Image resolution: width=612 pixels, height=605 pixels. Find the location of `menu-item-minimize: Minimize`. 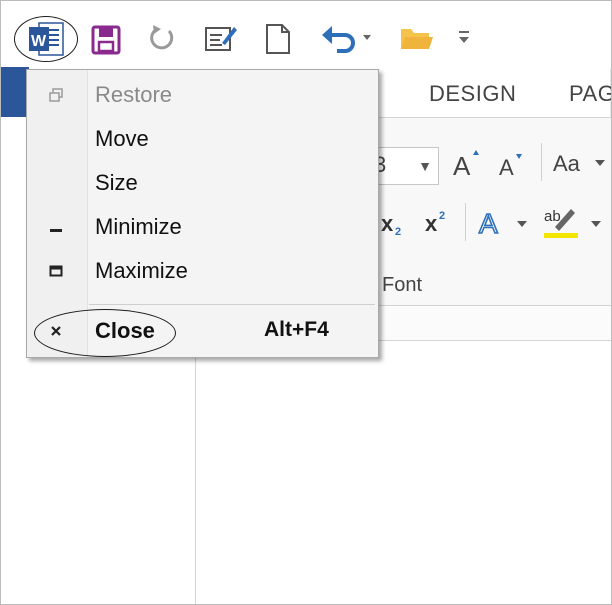

menu-item-minimize: Minimize is located at coordinates (202, 228).